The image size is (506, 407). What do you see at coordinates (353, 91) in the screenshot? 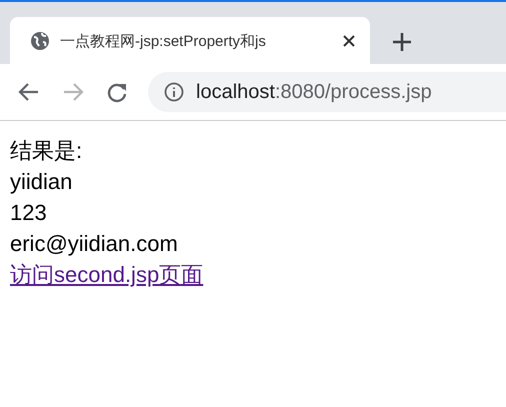
I see `url-path: :8080/process.jsp` at bounding box center [353, 91].